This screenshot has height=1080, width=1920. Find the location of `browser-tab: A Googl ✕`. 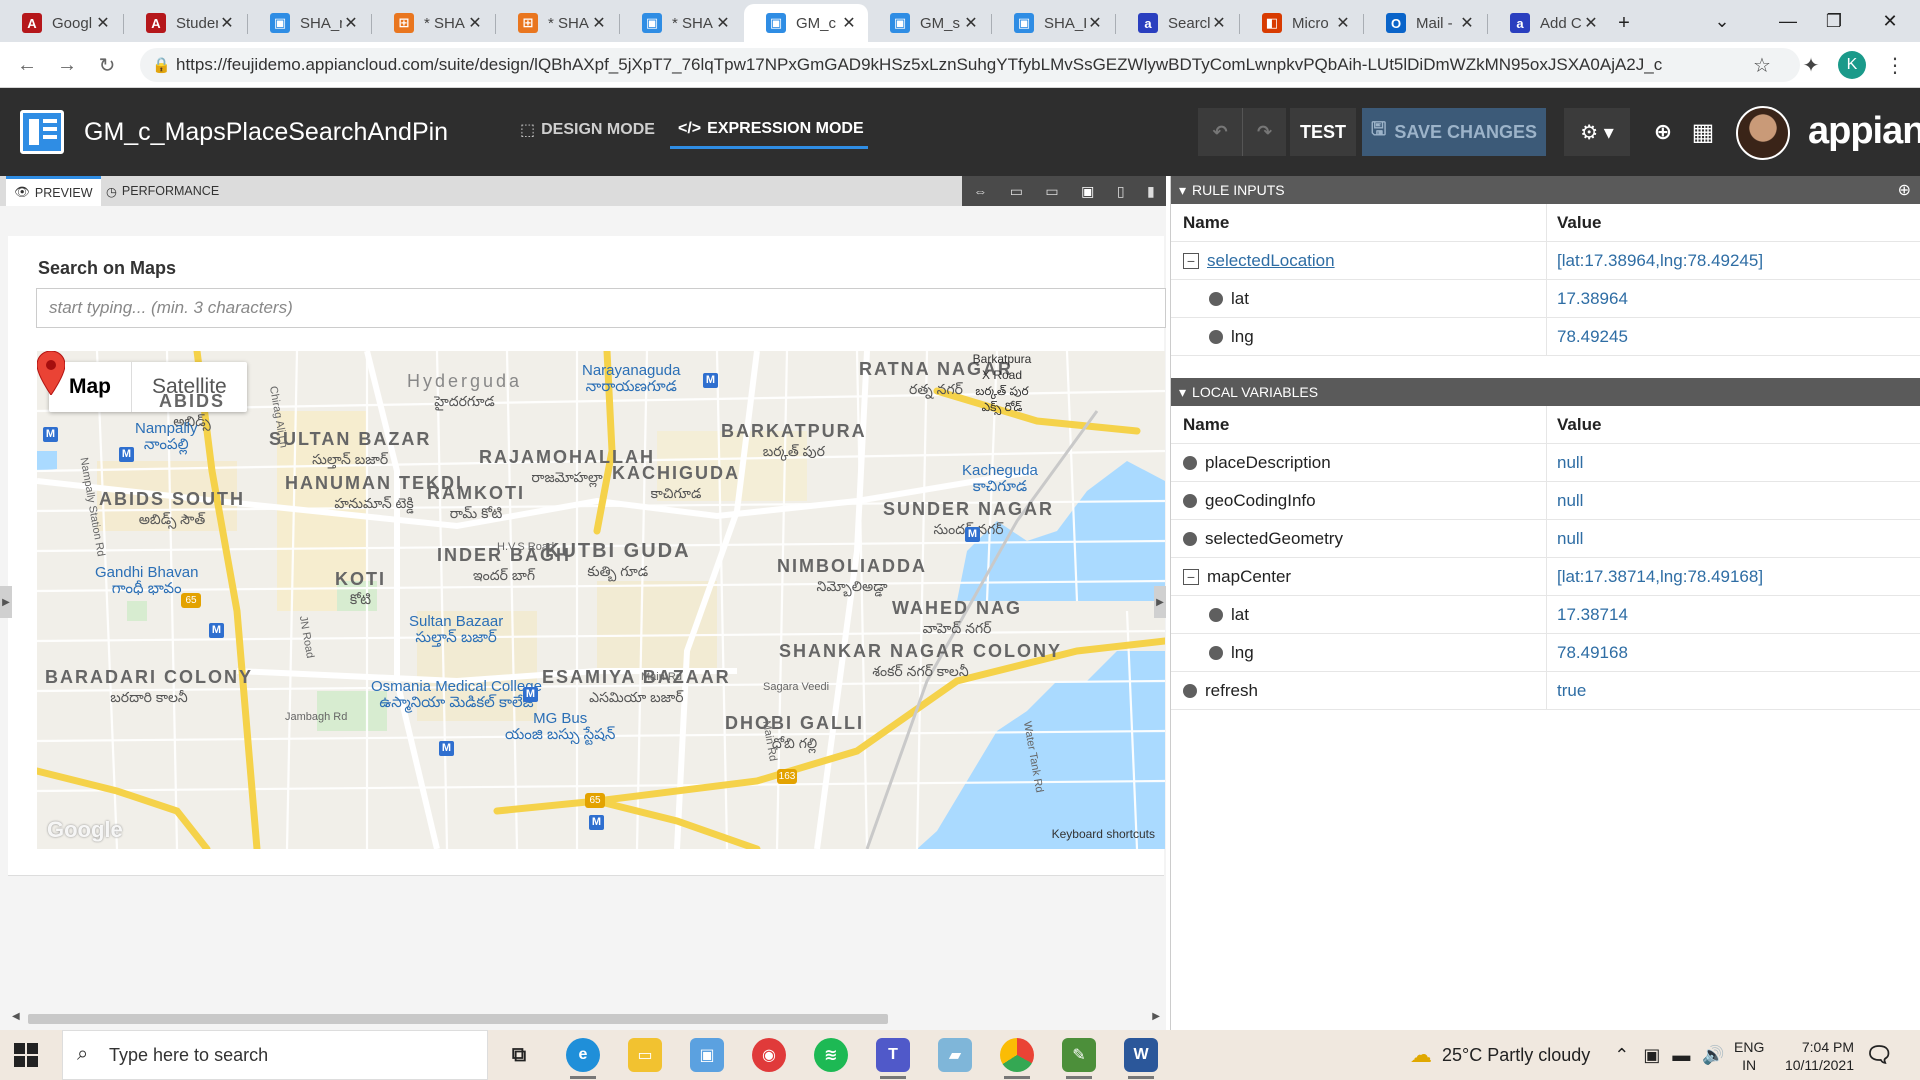

browser-tab: A Googl ✕ is located at coordinates (61, 23).